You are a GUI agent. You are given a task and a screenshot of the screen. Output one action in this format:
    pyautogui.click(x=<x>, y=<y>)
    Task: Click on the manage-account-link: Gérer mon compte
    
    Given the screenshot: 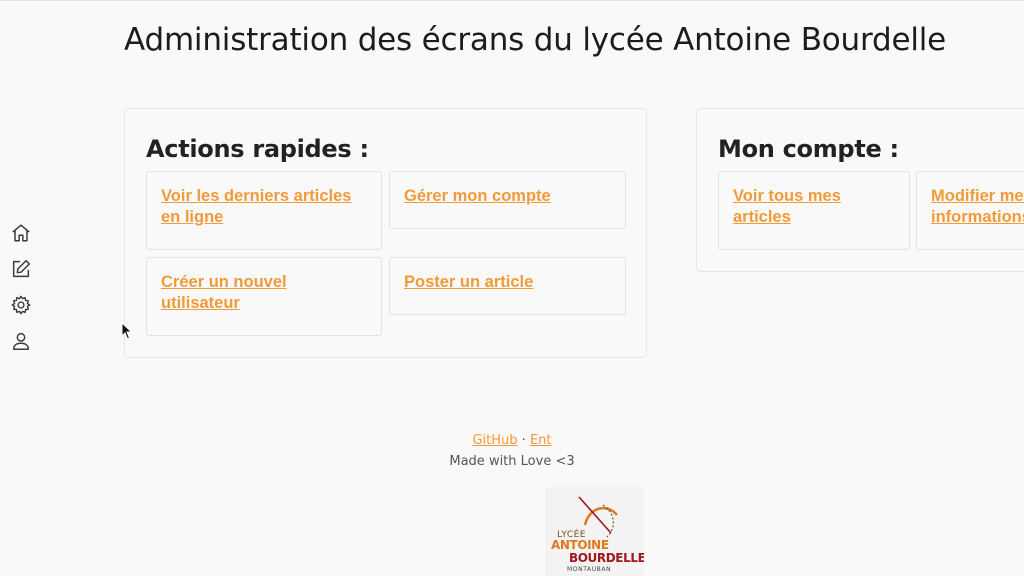 What is the action you would take?
    pyautogui.click(x=477, y=196)
    